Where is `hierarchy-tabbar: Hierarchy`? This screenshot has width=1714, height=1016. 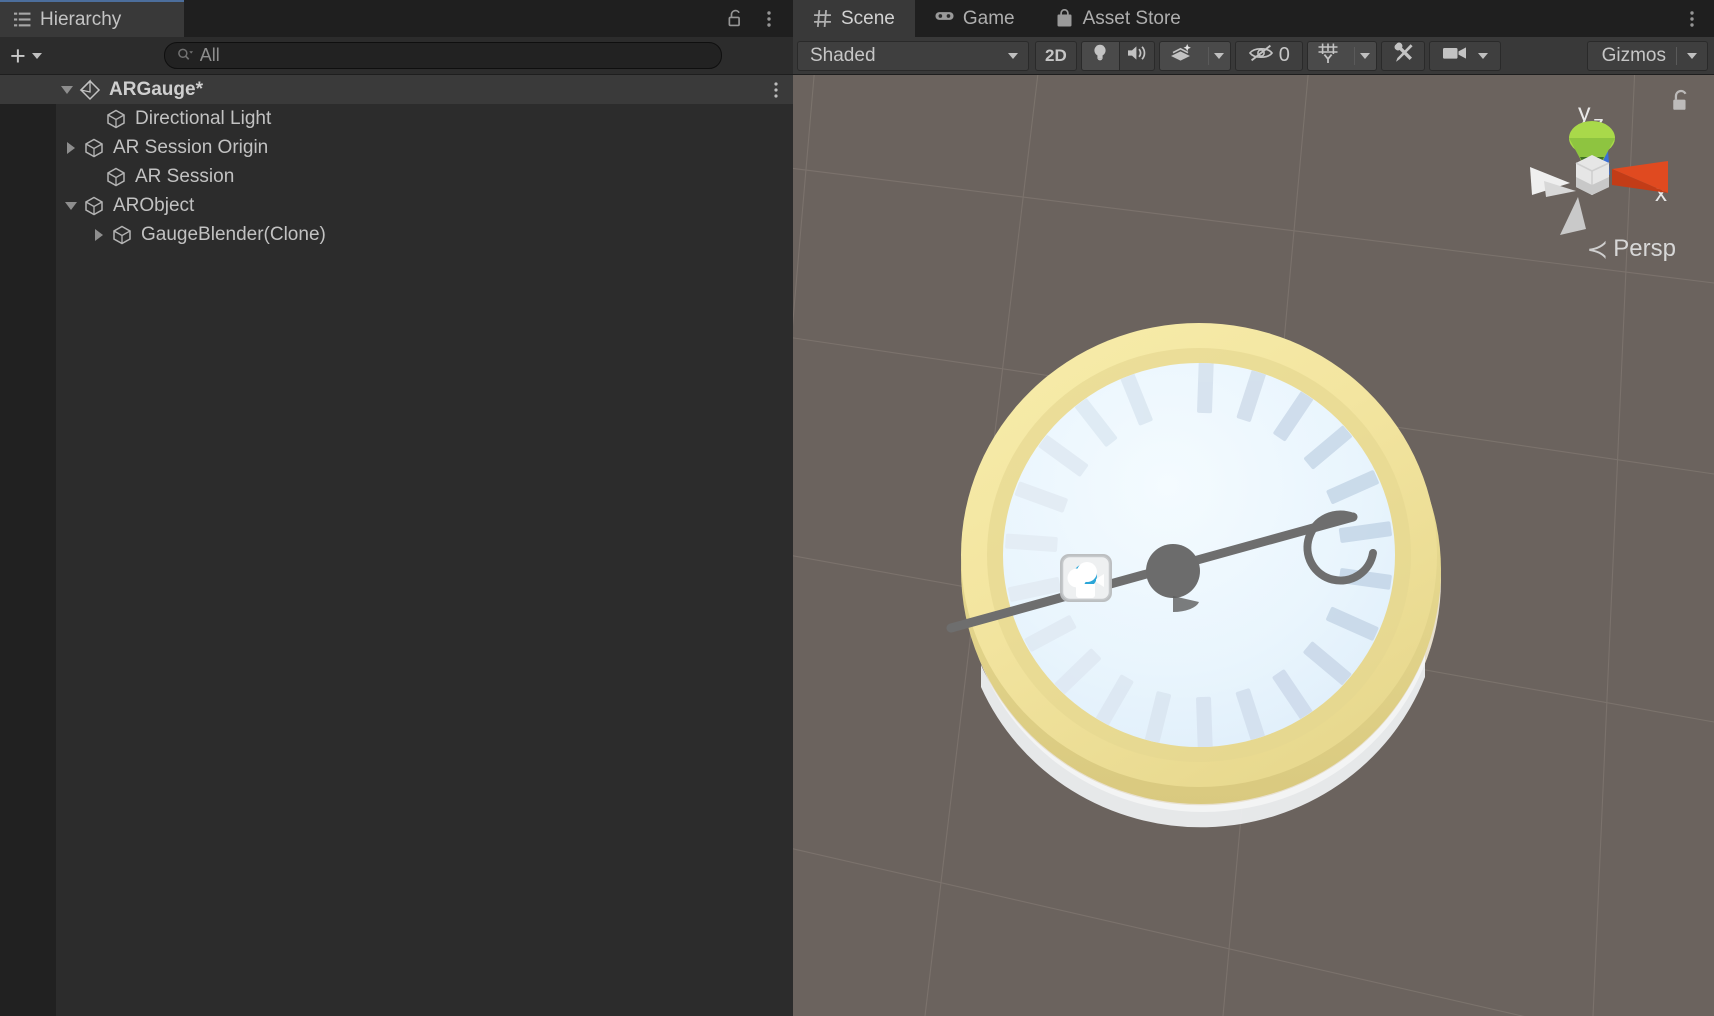
hierarchy-tabbar: Hierarchy is located at coordinates (396, 18).